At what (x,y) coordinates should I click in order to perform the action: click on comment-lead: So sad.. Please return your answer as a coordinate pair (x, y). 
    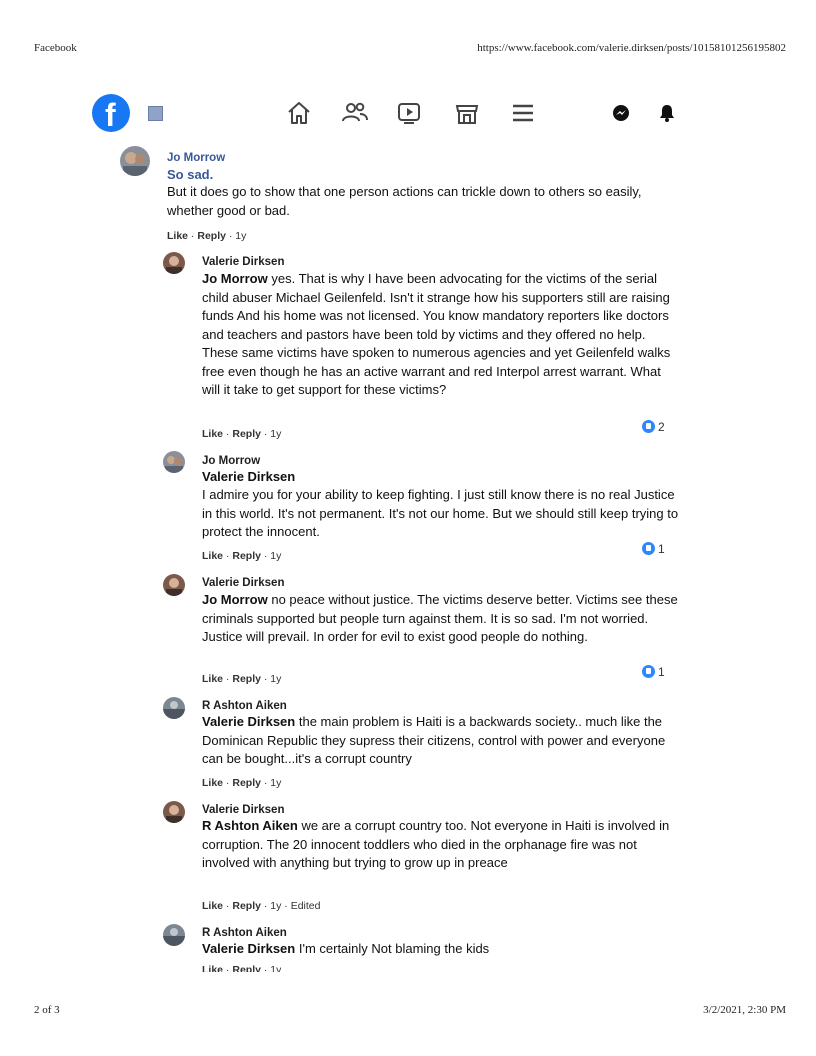
    Looking at the image, I should click on (190, 174).